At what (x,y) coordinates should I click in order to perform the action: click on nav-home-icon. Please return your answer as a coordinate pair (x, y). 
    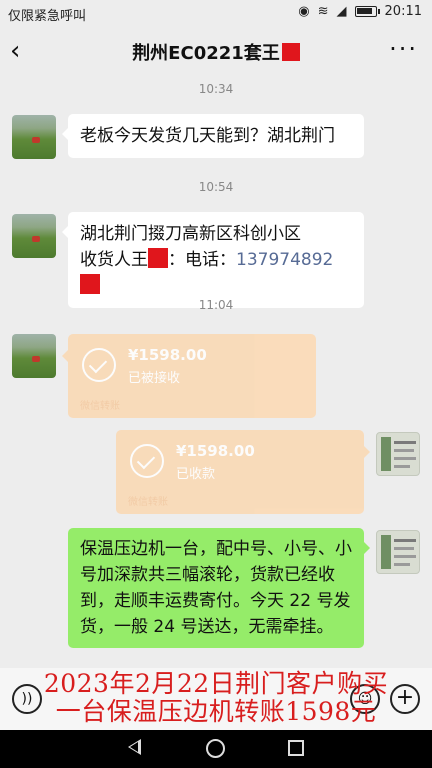
    Looking at the image, I should click on (215, 748).